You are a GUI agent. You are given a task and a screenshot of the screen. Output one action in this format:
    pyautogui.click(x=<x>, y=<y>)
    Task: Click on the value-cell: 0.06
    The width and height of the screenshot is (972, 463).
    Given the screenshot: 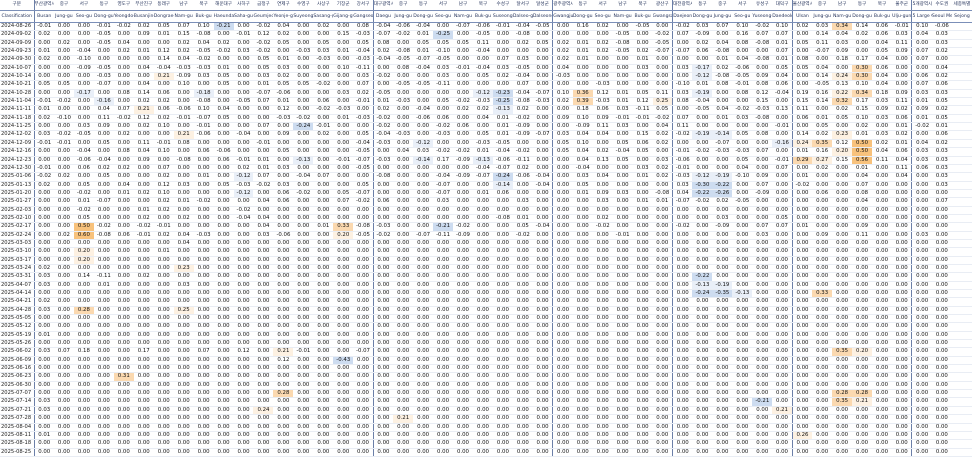 What is the action you would take?
    pyautogui.click(x=901, y=152)
    